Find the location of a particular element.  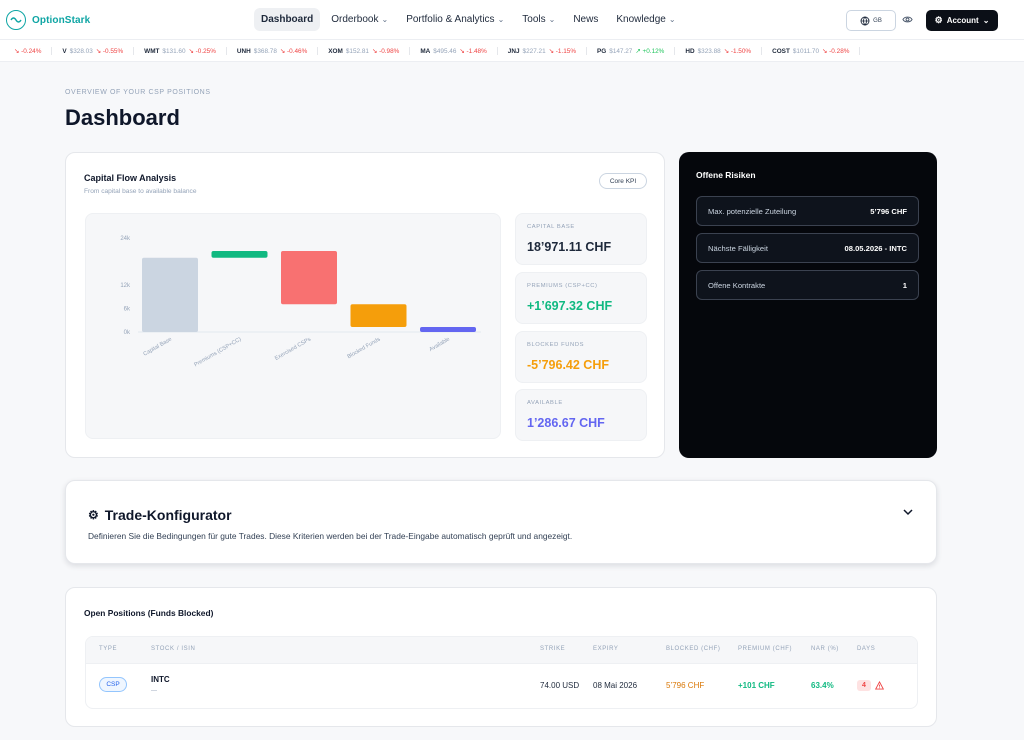

kpi-premiums: PREMIUMS (CSP+CC) +1’697.32 CHF is located at coordinates (581, 298).